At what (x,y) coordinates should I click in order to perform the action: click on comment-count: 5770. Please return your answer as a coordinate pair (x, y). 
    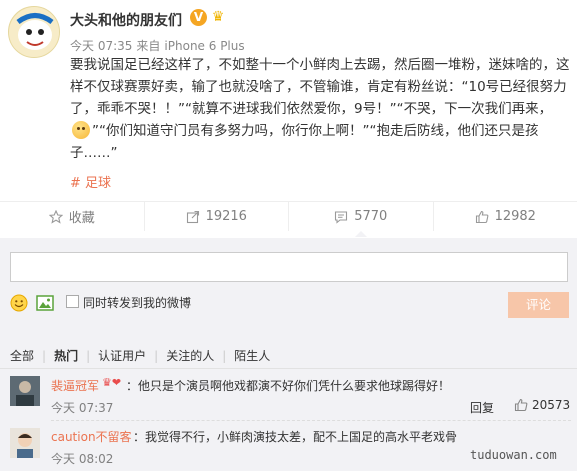
    Looking at the image, I should click on (371, 216).